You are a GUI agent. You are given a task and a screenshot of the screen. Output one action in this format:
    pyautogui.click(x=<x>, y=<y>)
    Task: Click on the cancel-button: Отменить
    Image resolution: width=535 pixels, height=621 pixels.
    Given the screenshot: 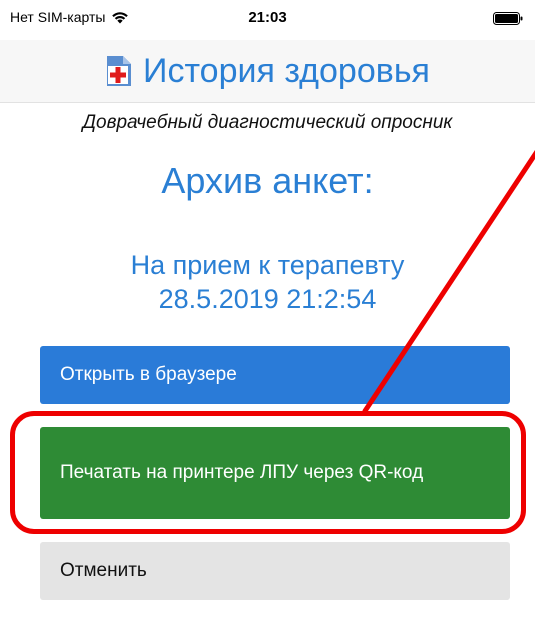 What is the action you would take?
    pyautogui.click(x=275, y=571)
    